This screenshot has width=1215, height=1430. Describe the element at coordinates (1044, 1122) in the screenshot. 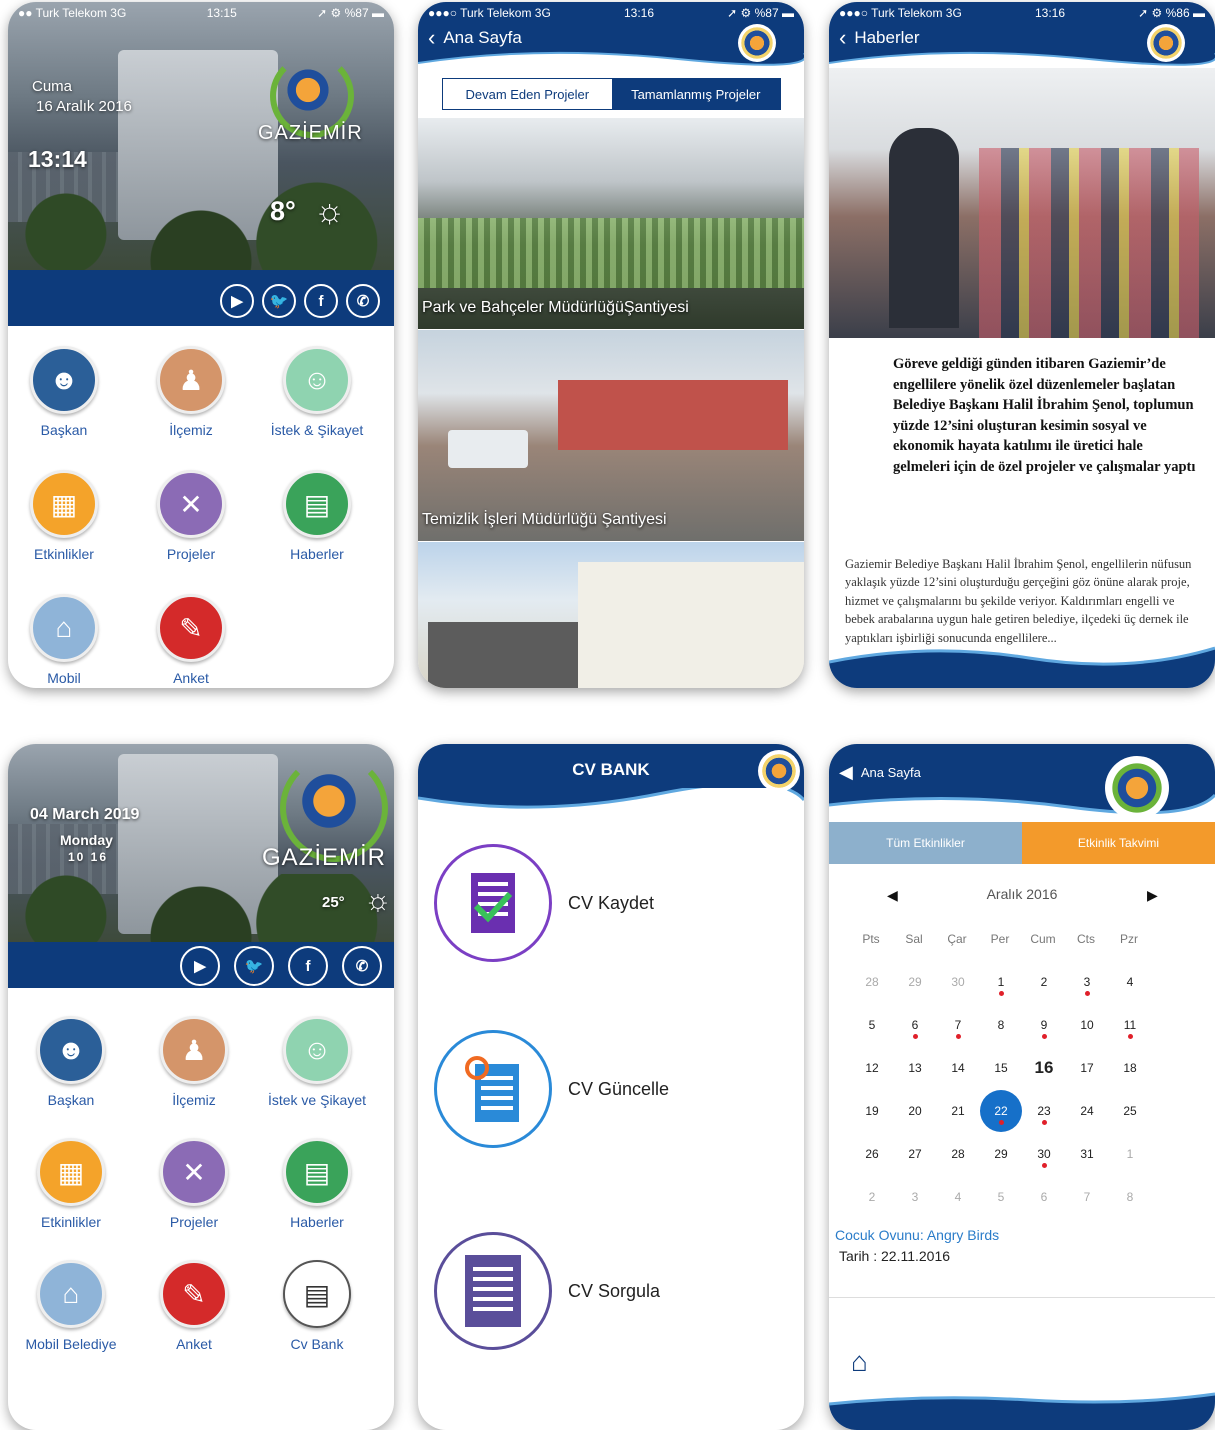

I see `calendar-day: 23` at that location.